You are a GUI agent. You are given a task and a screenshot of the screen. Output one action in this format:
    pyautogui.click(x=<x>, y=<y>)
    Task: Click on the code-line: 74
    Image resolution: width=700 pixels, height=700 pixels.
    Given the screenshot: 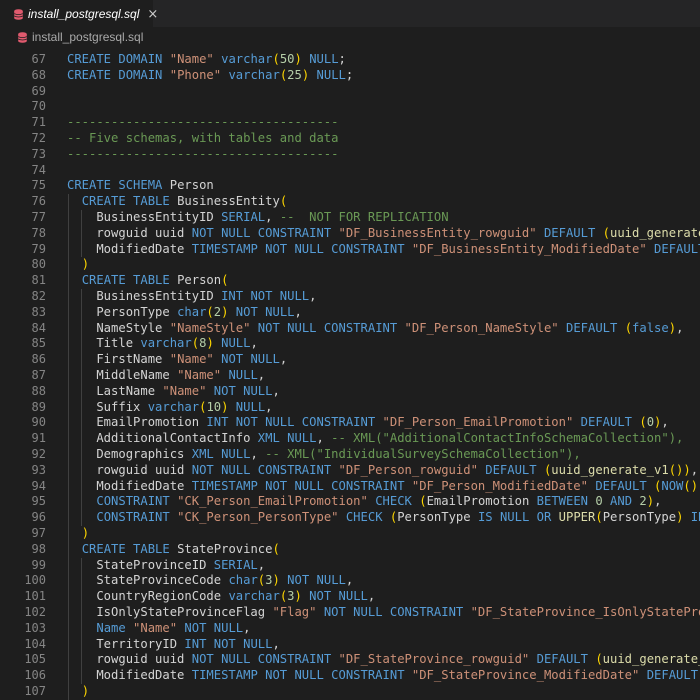 What is the action you would take?
    pyautogui.click(x=350, y=171)
    